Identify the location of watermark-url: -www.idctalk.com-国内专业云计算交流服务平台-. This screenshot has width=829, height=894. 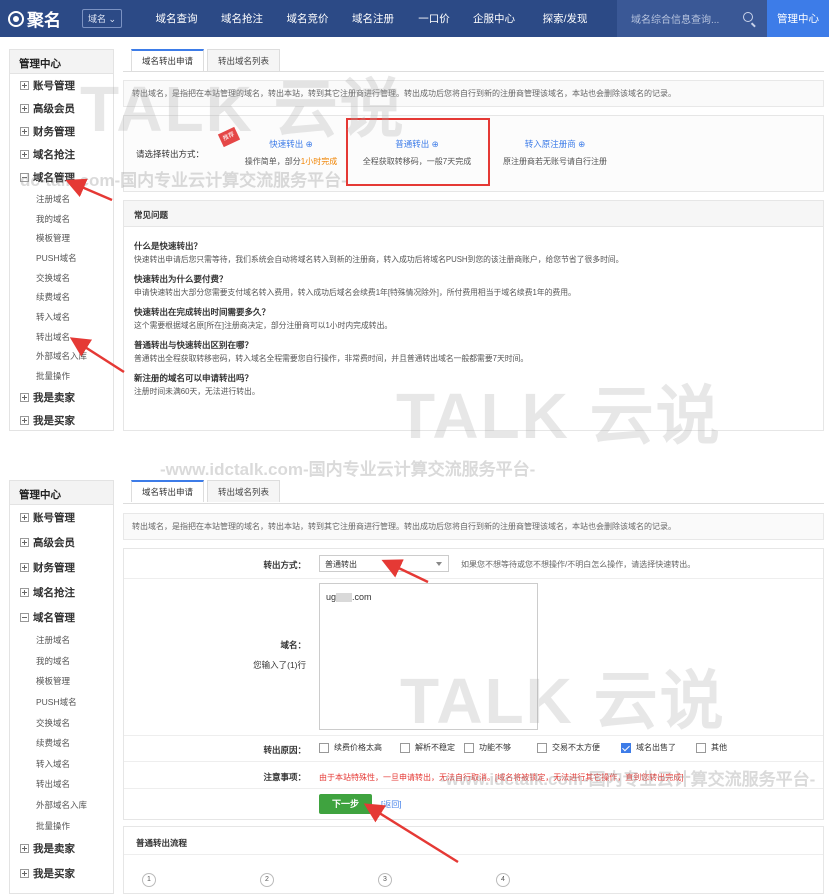
(348, 469).